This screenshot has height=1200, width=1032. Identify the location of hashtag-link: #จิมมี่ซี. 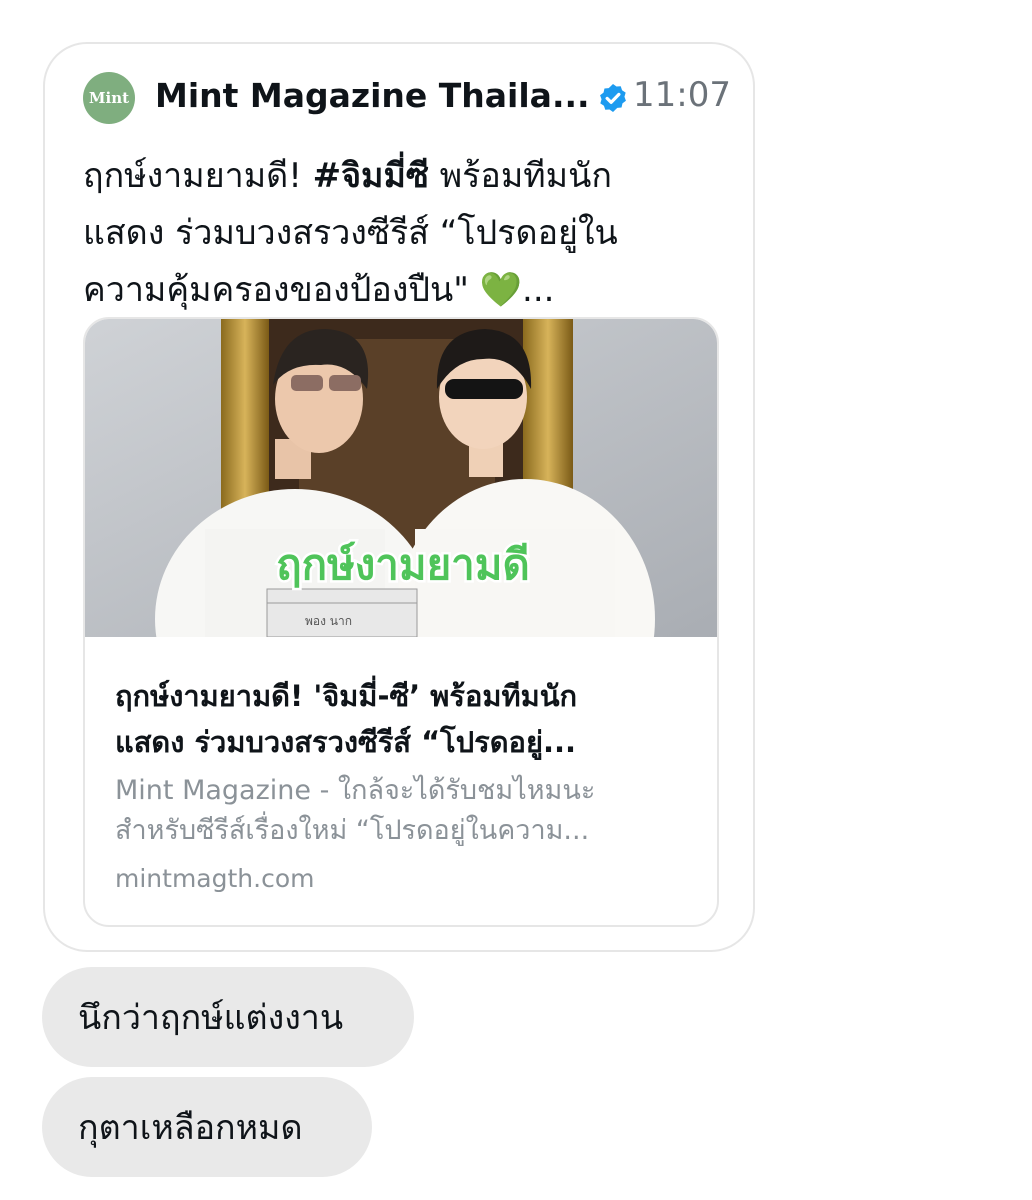
(371, 176).